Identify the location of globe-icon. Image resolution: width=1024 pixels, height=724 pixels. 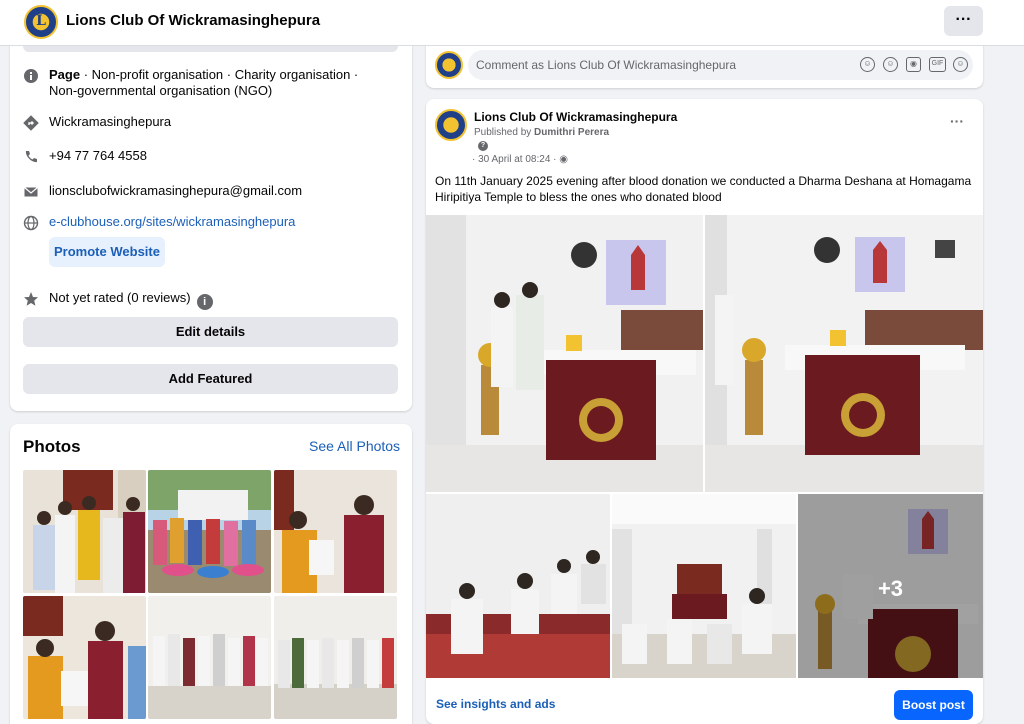
(31, 224).